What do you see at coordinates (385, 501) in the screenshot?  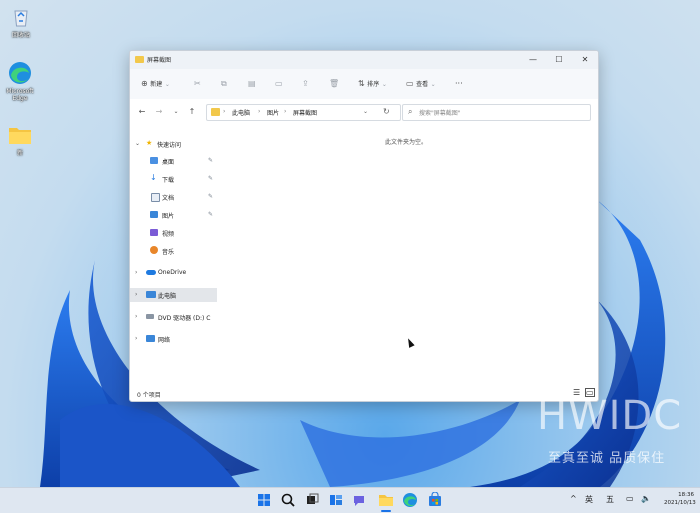 I see `file-explorer-taskbar-icon` at bounding box center [385, 501].